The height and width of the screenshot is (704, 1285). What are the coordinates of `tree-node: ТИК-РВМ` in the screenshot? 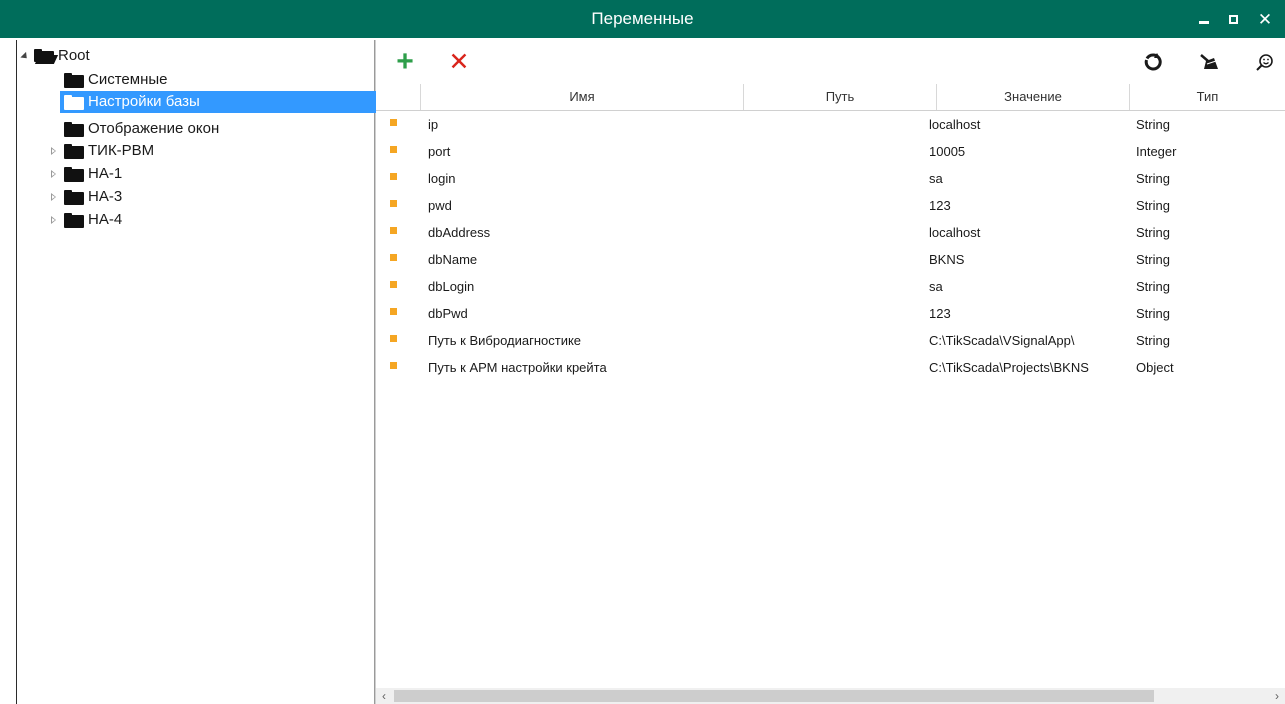 It's located at (102, 151).